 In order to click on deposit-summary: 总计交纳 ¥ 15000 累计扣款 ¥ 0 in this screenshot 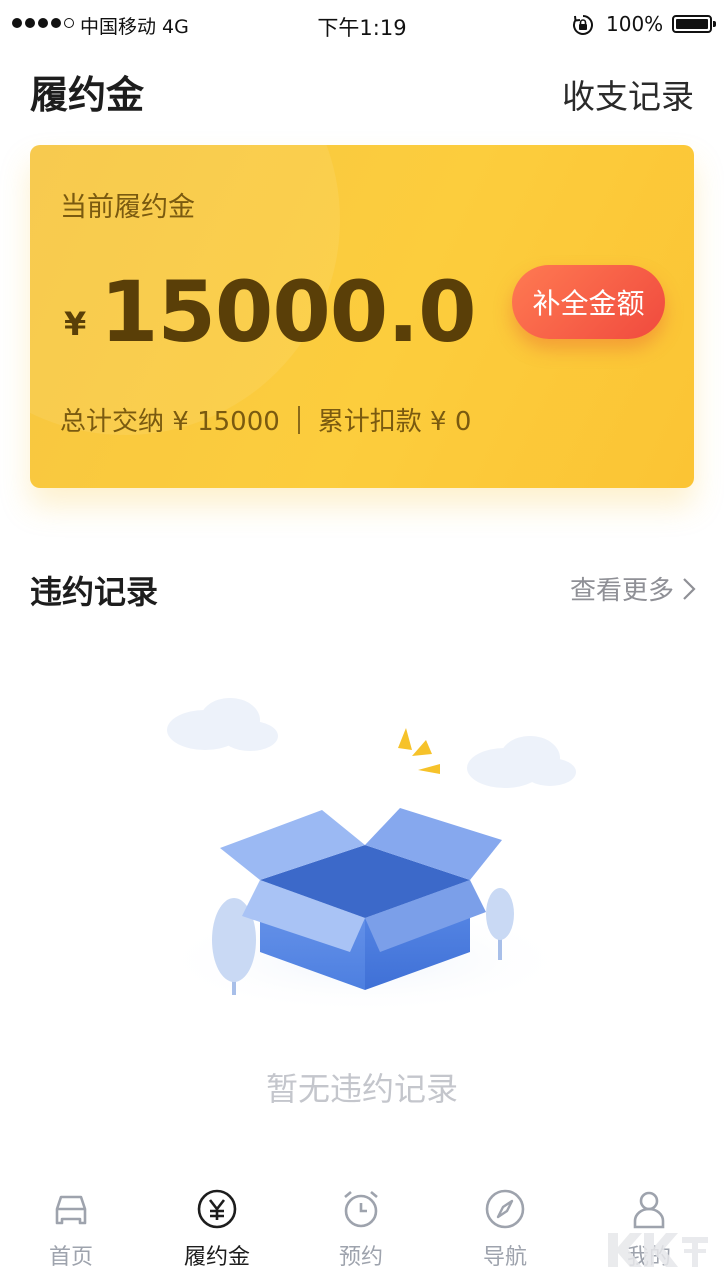, I will do `click(265, 419)`.